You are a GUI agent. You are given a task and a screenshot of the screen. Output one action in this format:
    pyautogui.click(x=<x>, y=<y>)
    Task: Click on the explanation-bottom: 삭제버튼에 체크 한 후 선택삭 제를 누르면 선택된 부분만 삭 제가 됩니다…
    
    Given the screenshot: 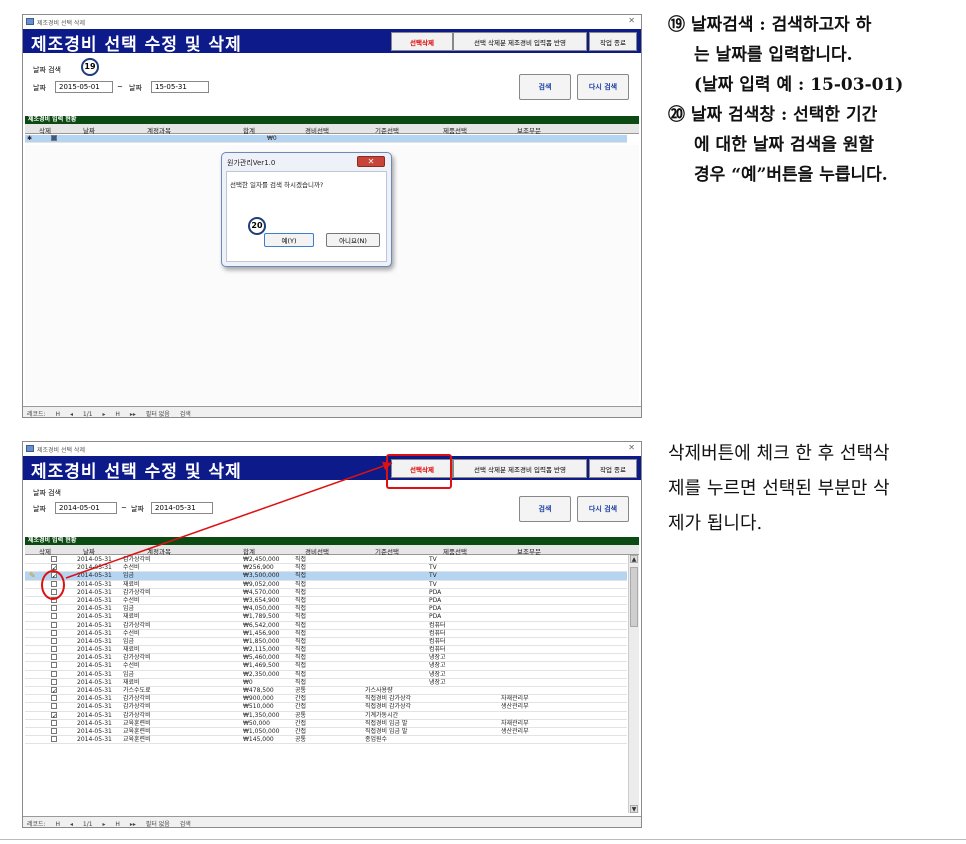 What is the action you would take?
    pyautogui.click(x=814, y=488)
    